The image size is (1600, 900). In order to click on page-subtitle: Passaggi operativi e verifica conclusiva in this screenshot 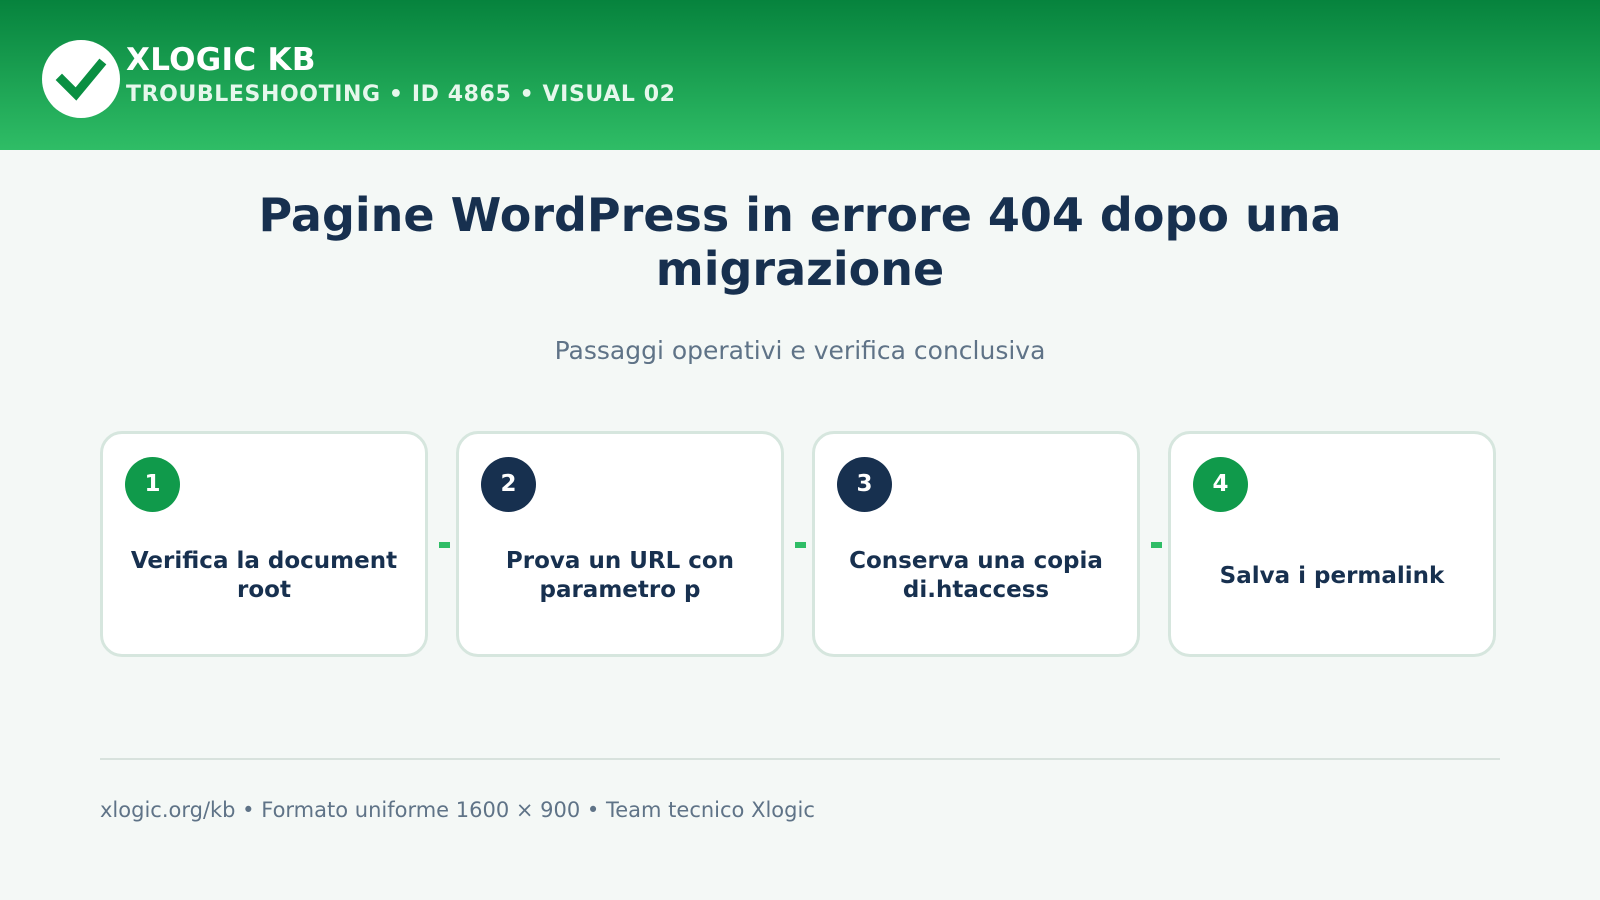, I will do `click(800, 350)`.